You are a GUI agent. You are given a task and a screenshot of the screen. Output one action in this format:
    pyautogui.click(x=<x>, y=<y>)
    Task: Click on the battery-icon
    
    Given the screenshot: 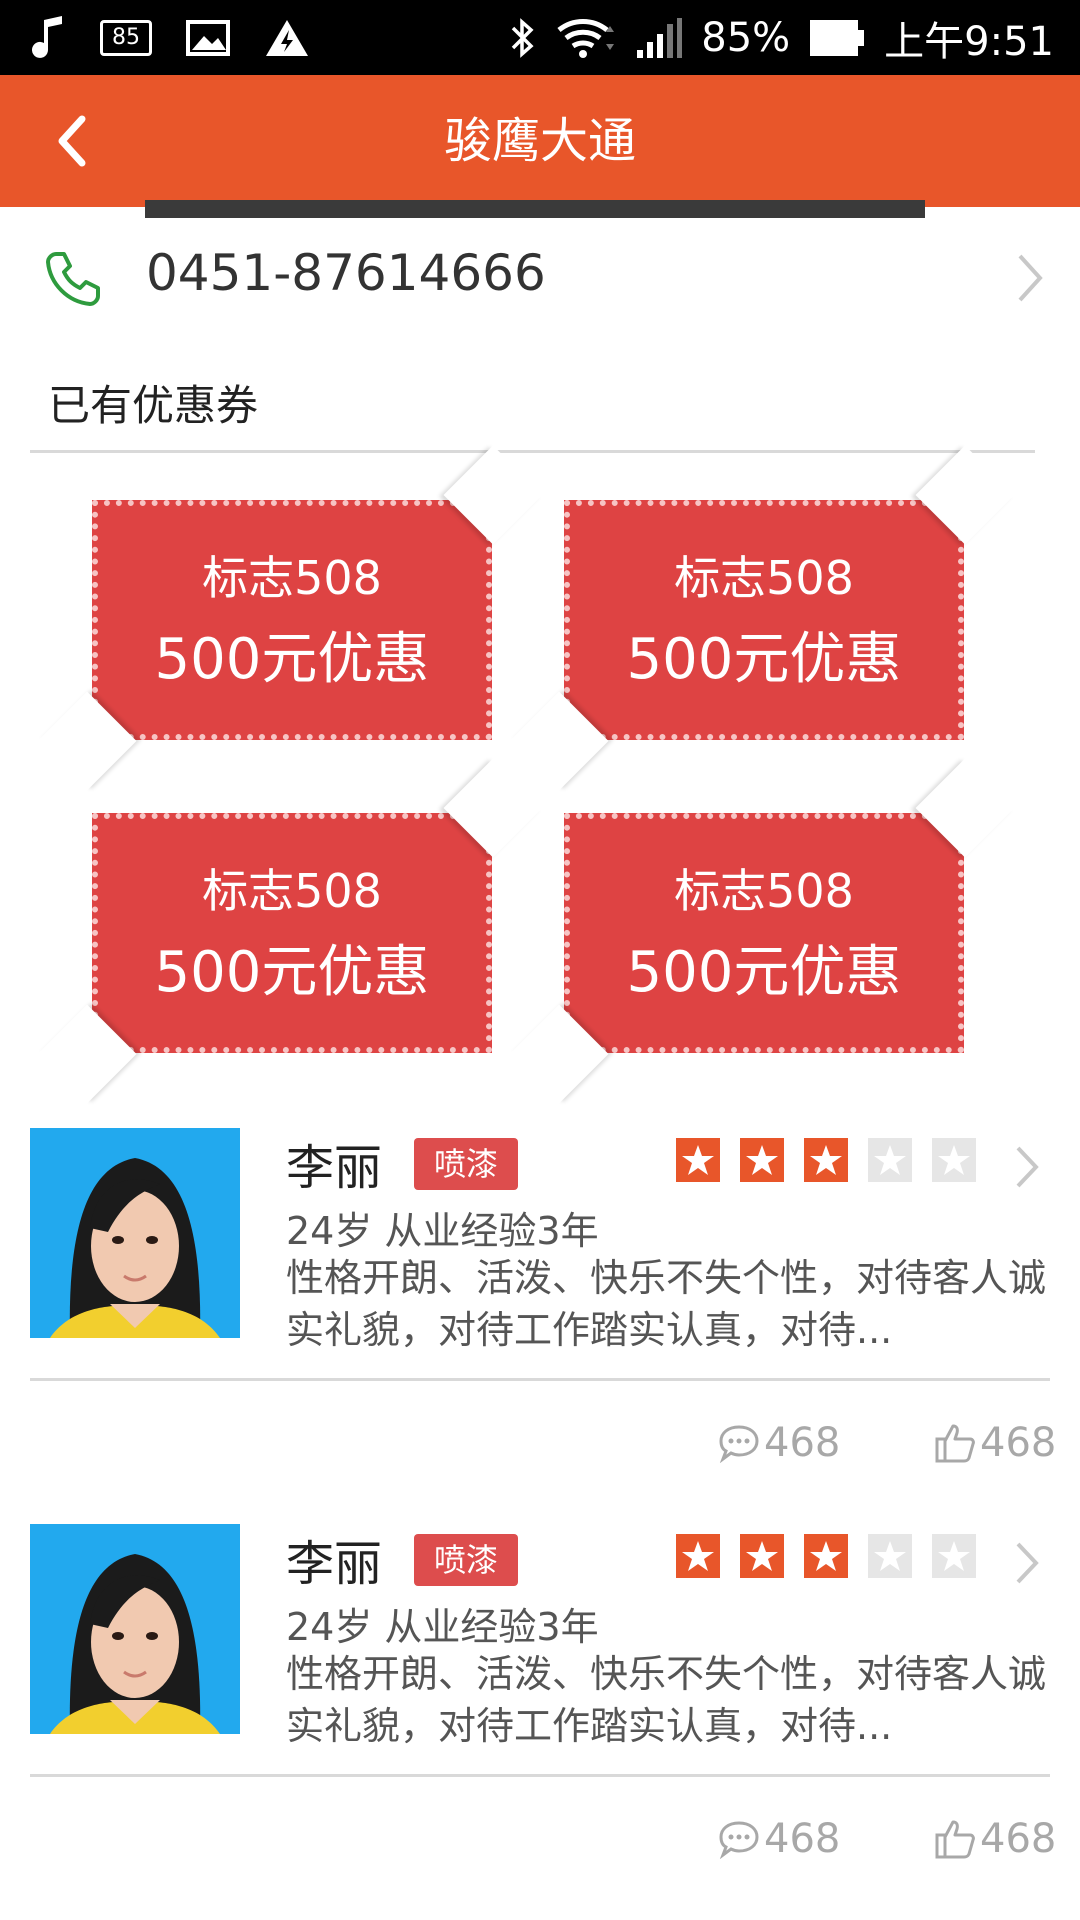 What is the action you would take?
    pyautogui.click(x=837, y=38)
    